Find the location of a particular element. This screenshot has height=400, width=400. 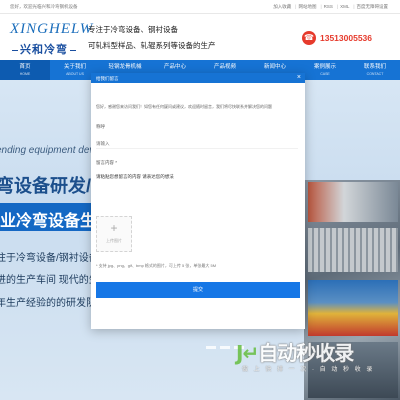

nav-label: 案例展示 is located at coordinates (324, 67).